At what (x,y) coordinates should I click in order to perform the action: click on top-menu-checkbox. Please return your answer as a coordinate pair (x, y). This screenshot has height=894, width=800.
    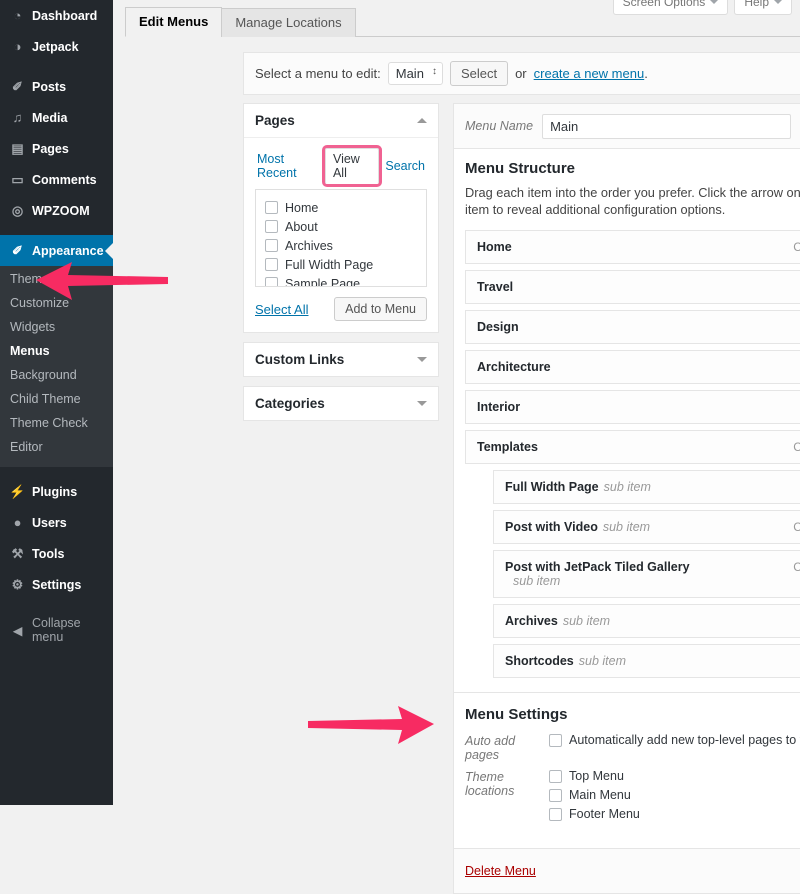
    Looking at the image, I should click on (555, 776).